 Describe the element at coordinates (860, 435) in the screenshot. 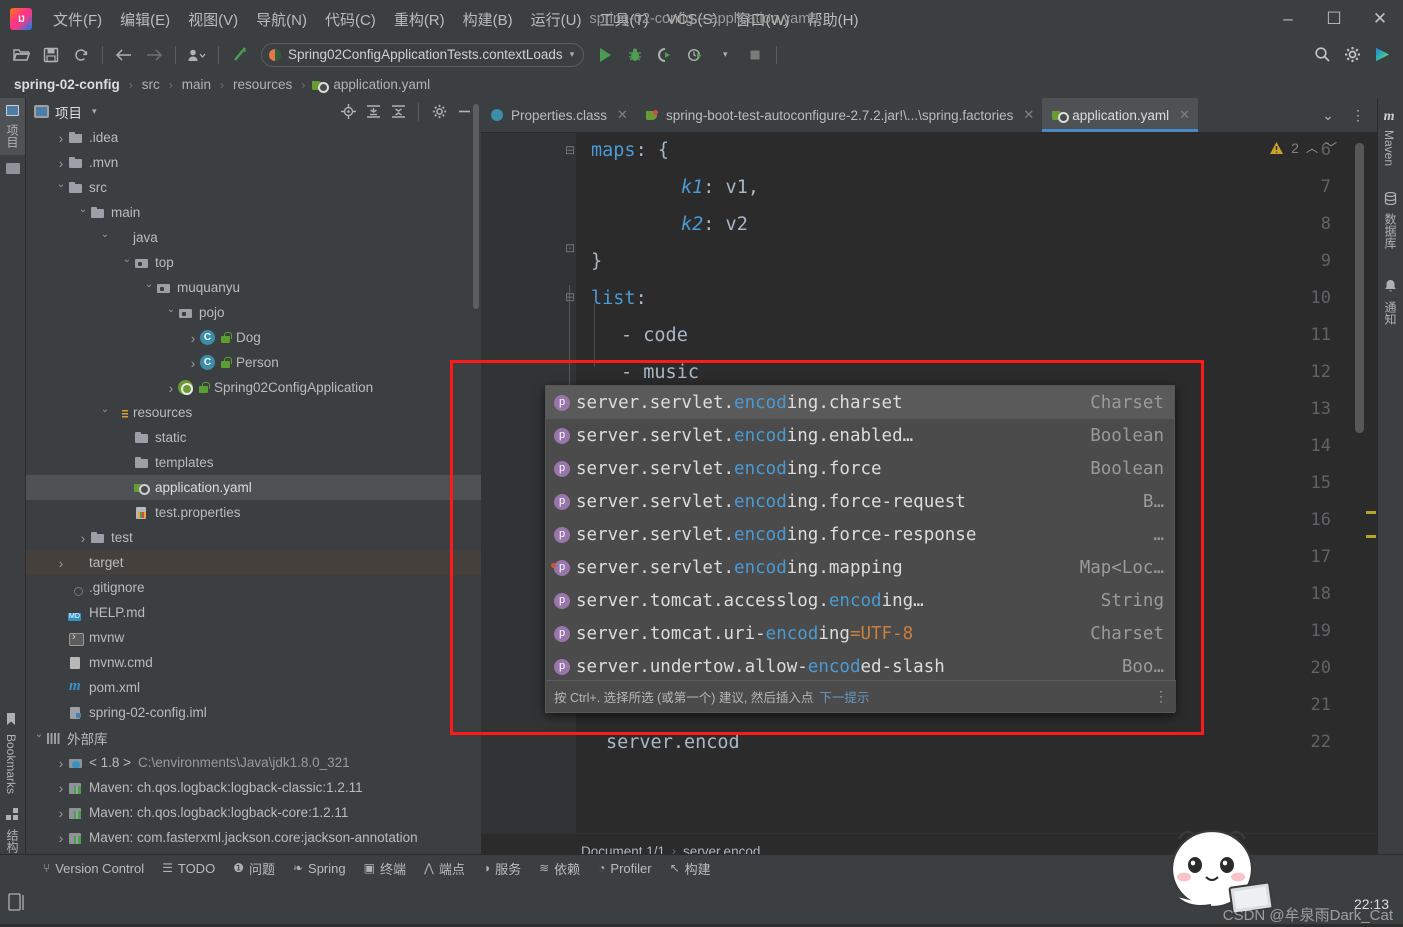

I see `completion-item: server.servlet.encoding.enabled… Boolean` at that location.